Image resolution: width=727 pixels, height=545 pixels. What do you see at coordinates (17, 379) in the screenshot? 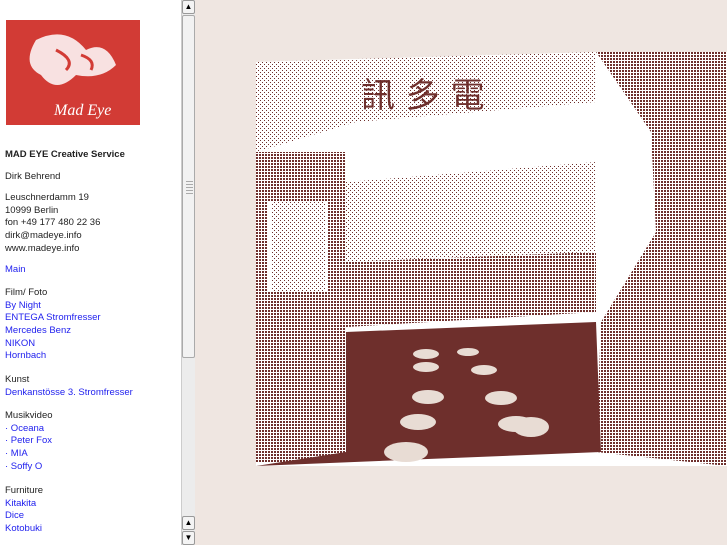
I see `section-title: Kunst` at bounding box center [17, 379].